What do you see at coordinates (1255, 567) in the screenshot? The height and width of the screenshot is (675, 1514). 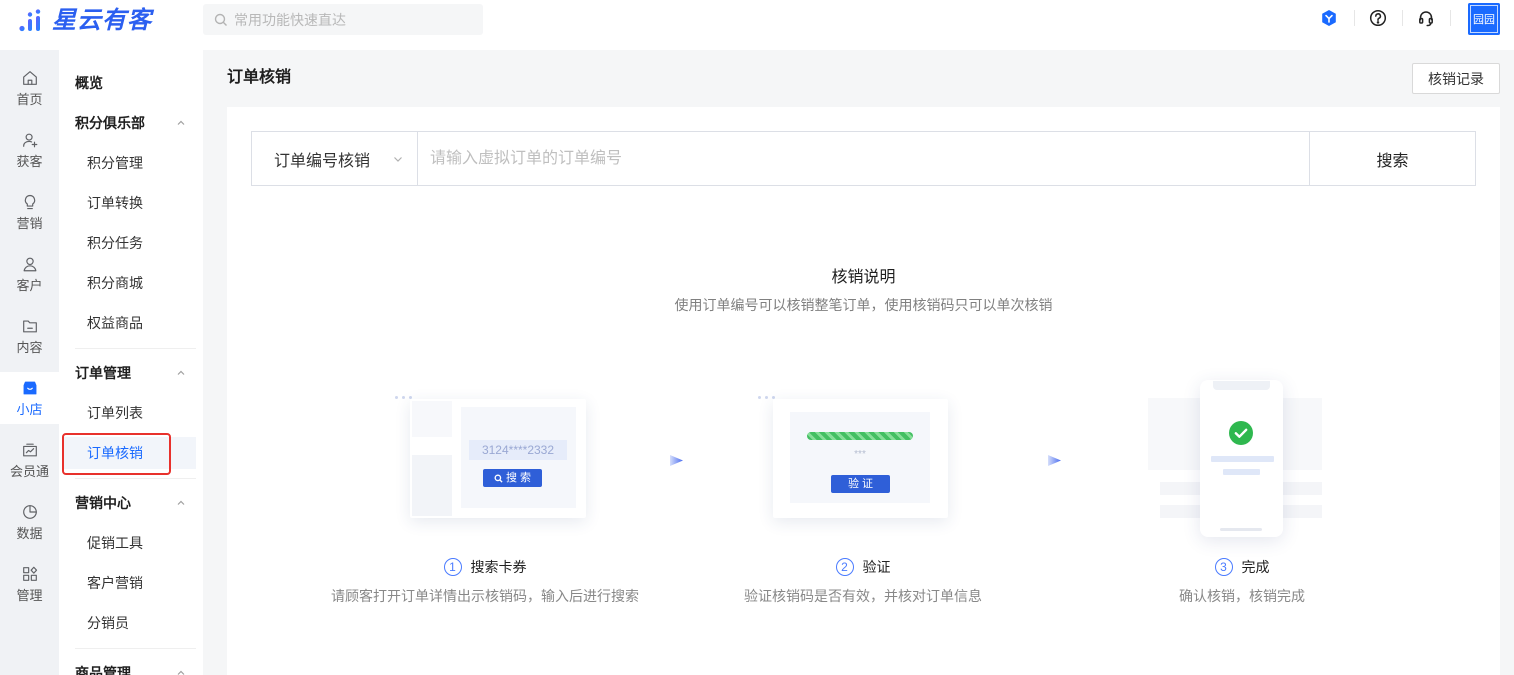 I see `step-title: 完成` at bounding box center [1255, 567].